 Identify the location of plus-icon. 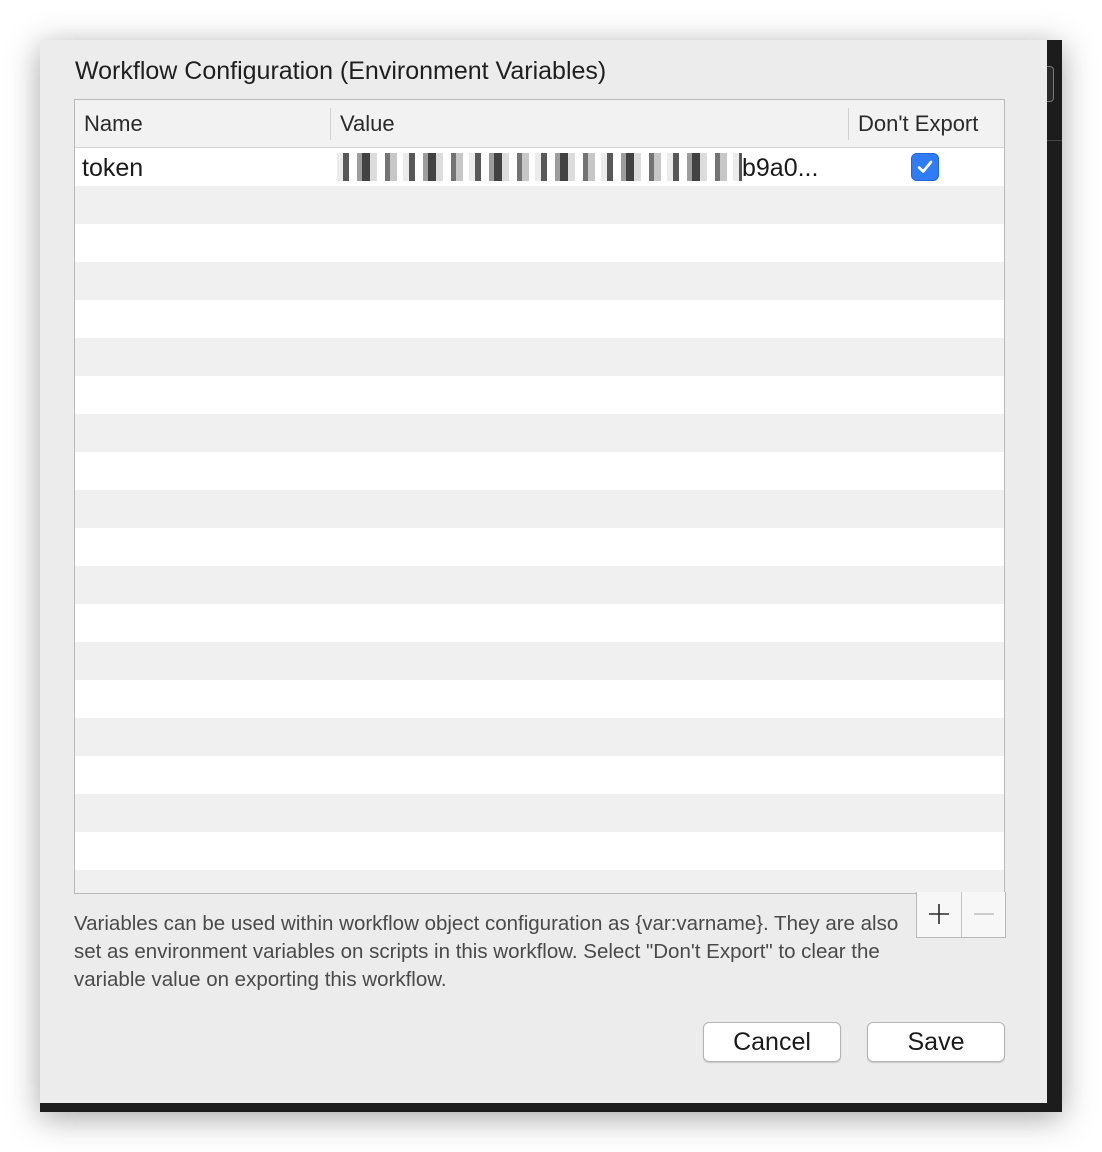
(939, 914).